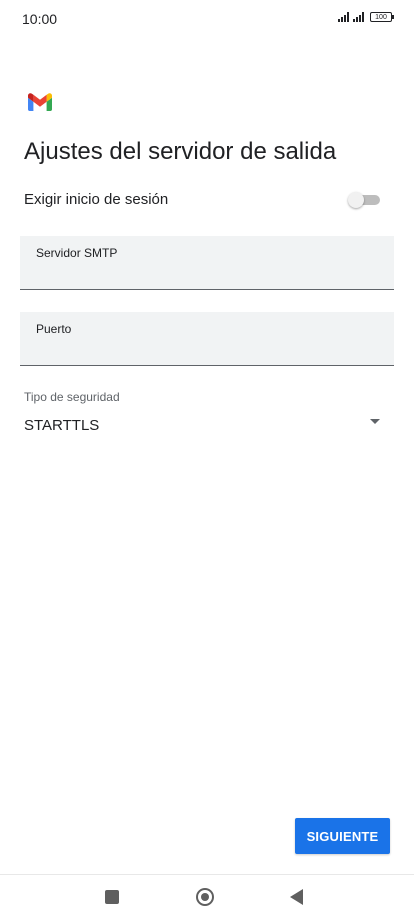 The image size is (414, 920). Describe the element at coordinates (96, 199) in the screenshot. I see `login-required-label: Exigir inicio de sesión` at that location.